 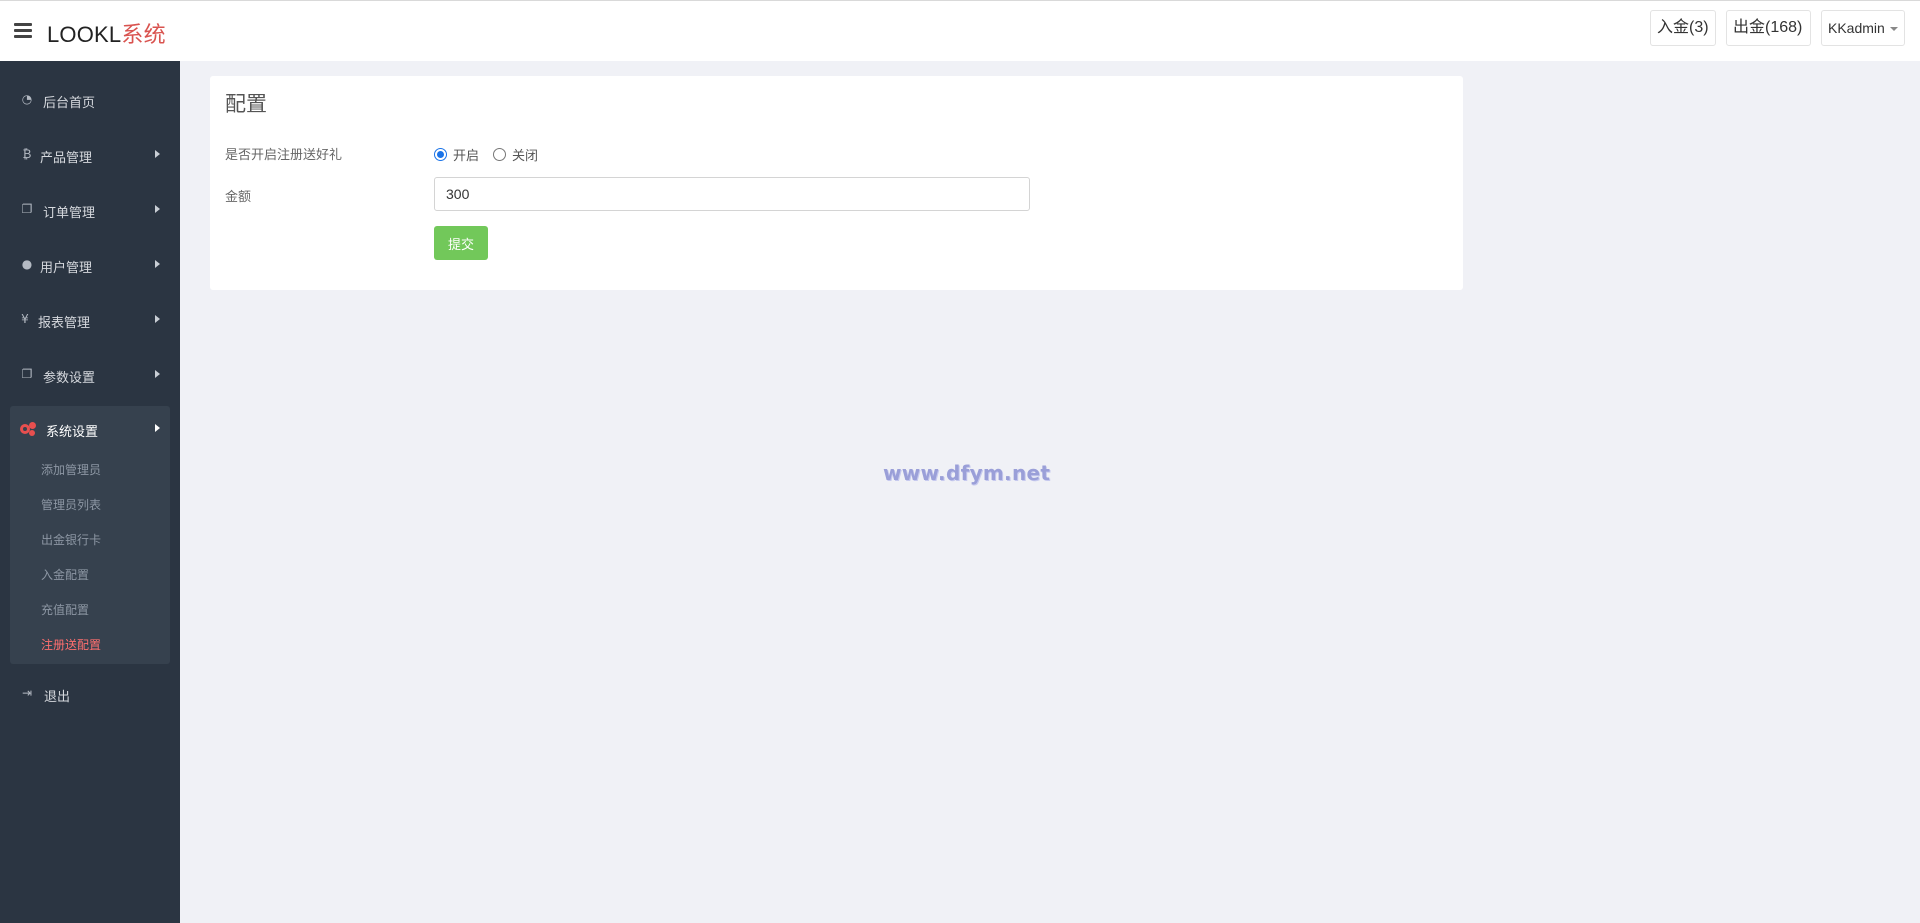 What do you see at coordinates (27, 154) in the screenshot?
I see `bitcoin-icon: ₿` at bounding box center [27, 154].